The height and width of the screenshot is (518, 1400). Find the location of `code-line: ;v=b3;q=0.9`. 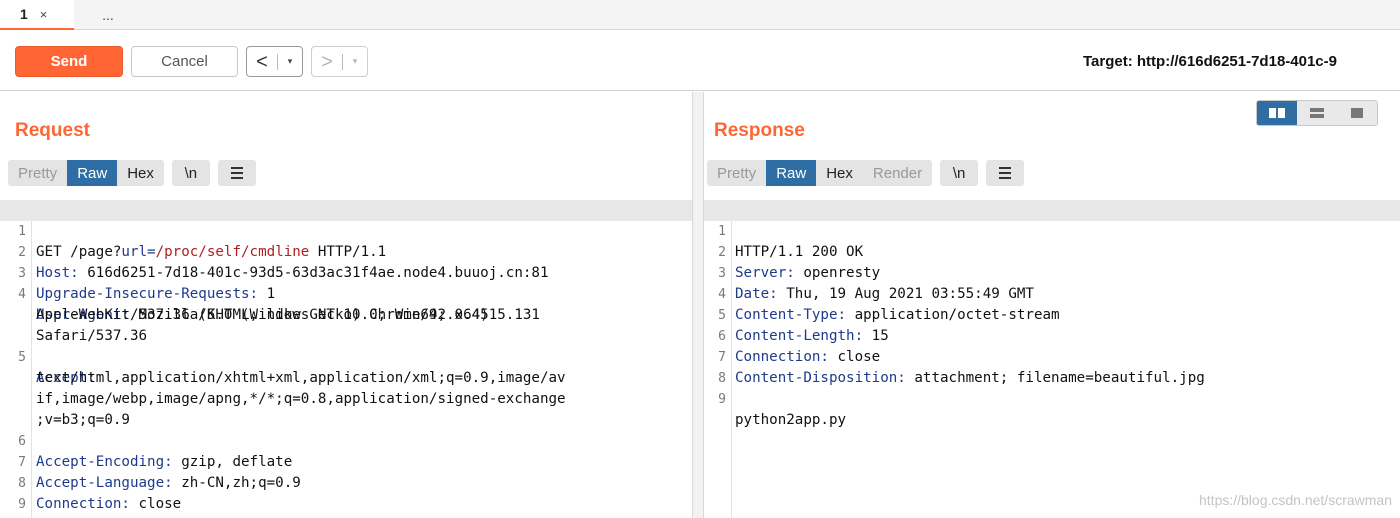

code-line: ;v=b3;q=0.9 is located at coordinates (83, 420).